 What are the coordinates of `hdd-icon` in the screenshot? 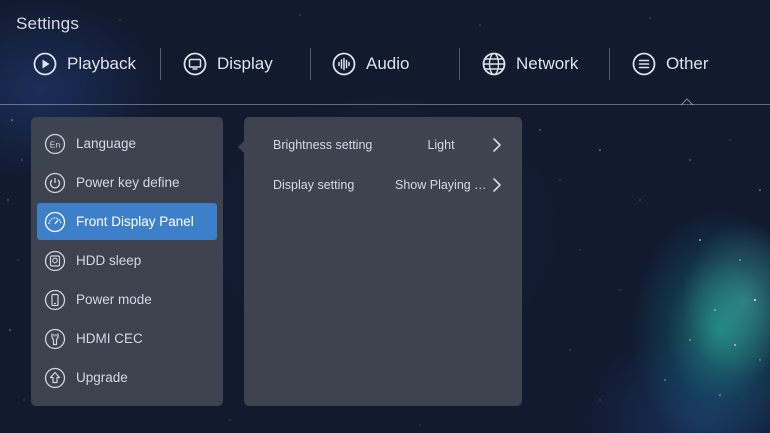 It's located at (55, 261).